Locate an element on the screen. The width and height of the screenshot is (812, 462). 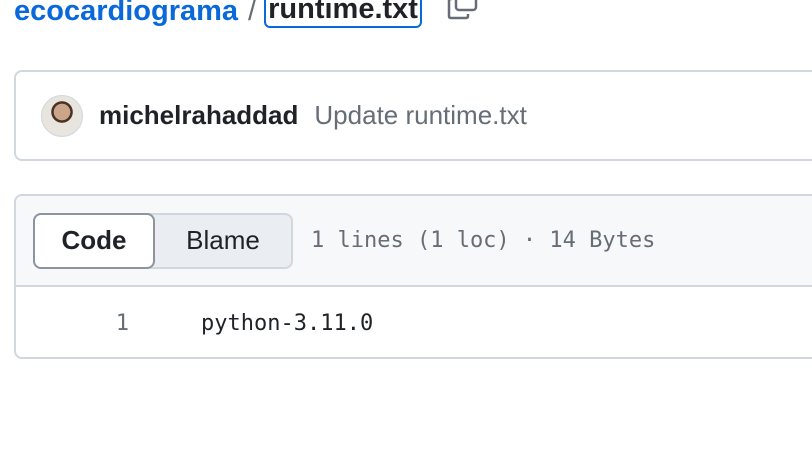
copy-path-button is located at coordinates (463, 10).